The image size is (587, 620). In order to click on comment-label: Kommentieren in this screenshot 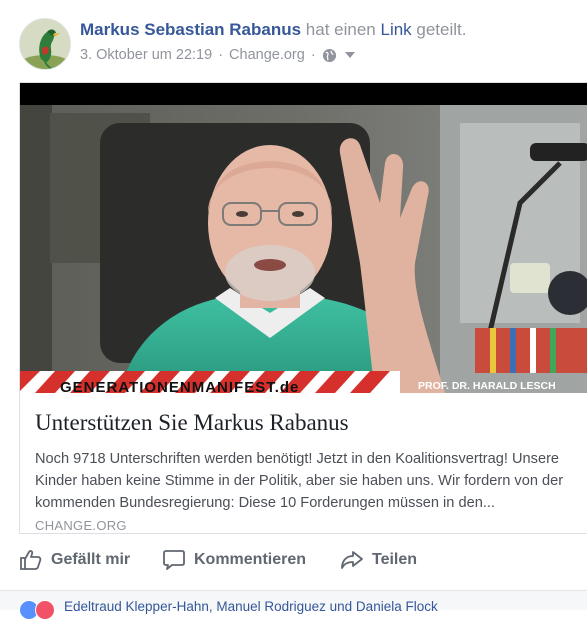, I will do `click(250, 559)`.